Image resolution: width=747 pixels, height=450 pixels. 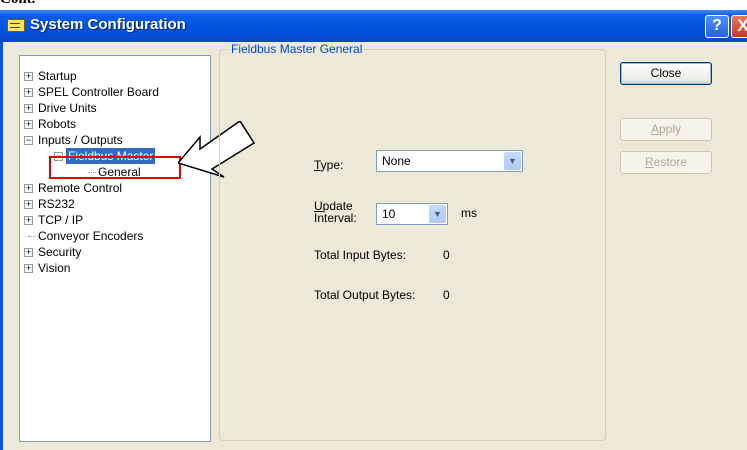 I want to click on interval-unit: ms, so click(x=469, y=213).